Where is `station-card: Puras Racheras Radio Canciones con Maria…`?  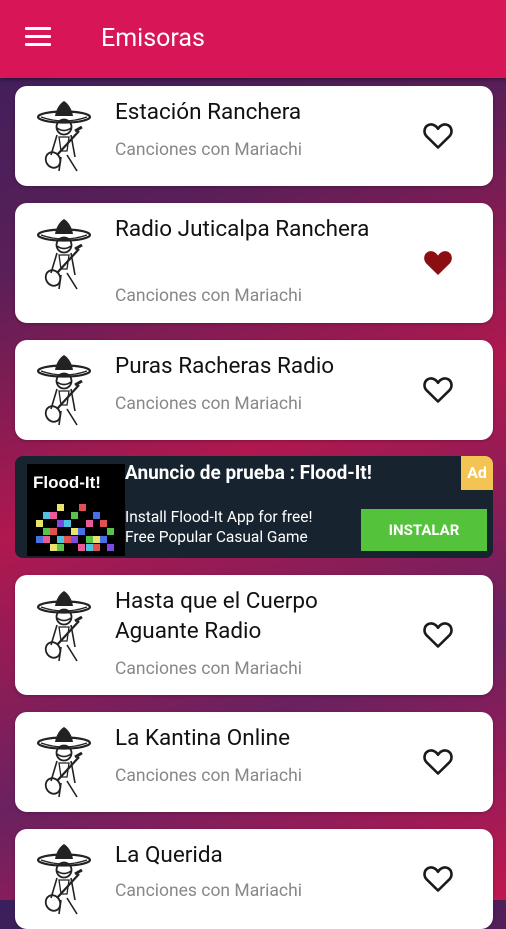
station-card: Puras Racheras Radio Canciones con Maria… is located at coordinates (254, 390).